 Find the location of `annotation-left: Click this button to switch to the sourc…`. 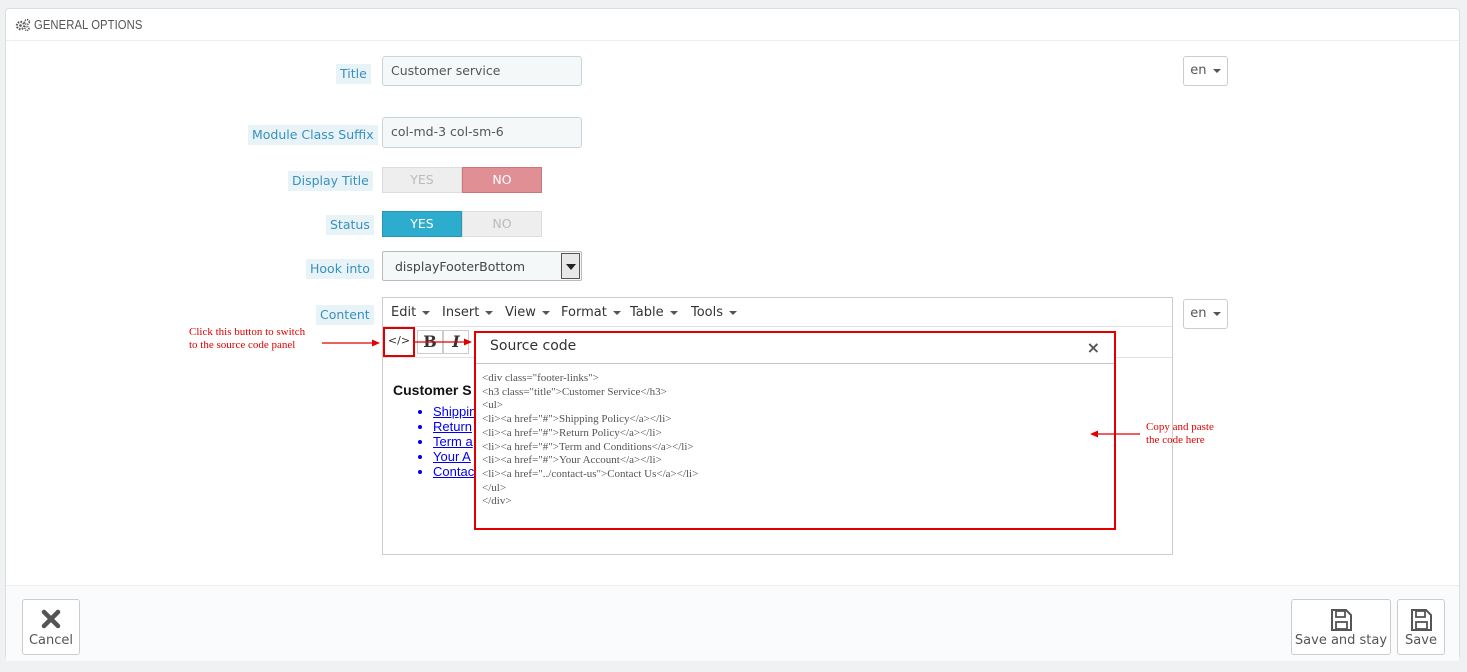

annotation-left: Click this button to switch to the sourc… is located at coordinates (247, 339).